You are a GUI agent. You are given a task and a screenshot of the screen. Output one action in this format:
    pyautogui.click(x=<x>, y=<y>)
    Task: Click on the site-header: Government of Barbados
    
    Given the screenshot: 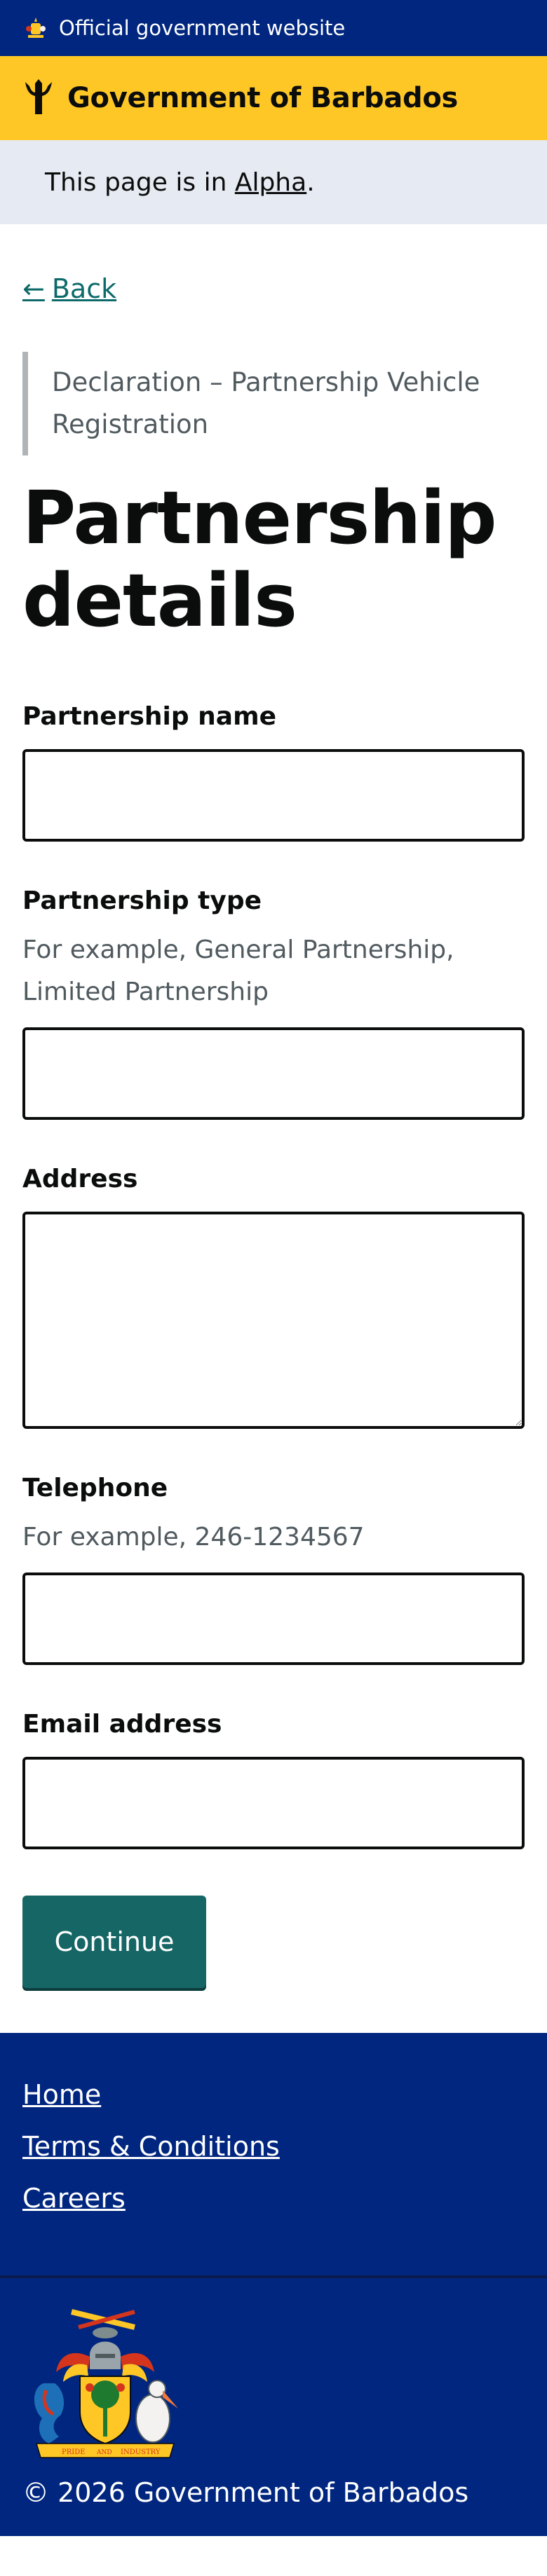 What is the action you would take?
    pyautogui.click(x=273, y=98)
    